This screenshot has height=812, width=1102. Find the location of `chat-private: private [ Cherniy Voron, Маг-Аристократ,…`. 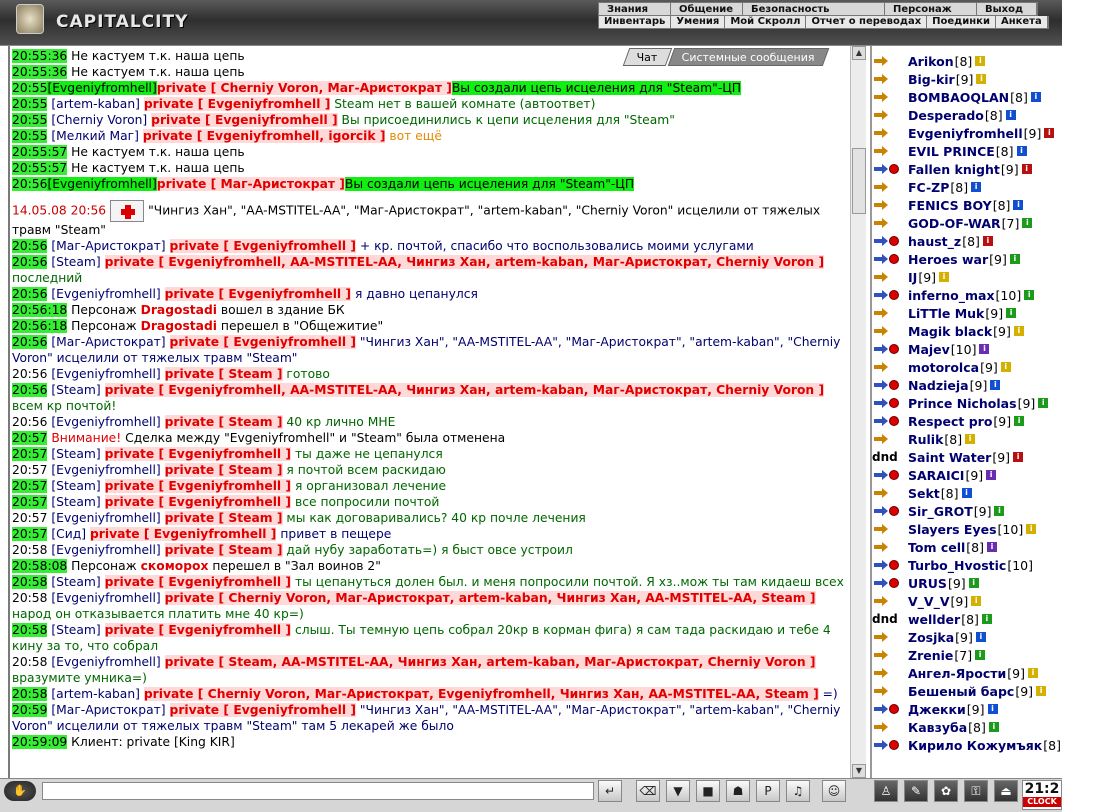

chat-private: private [ Cherniy Voron, Маг-Аристократ,… is located at coordinates (490, 598).